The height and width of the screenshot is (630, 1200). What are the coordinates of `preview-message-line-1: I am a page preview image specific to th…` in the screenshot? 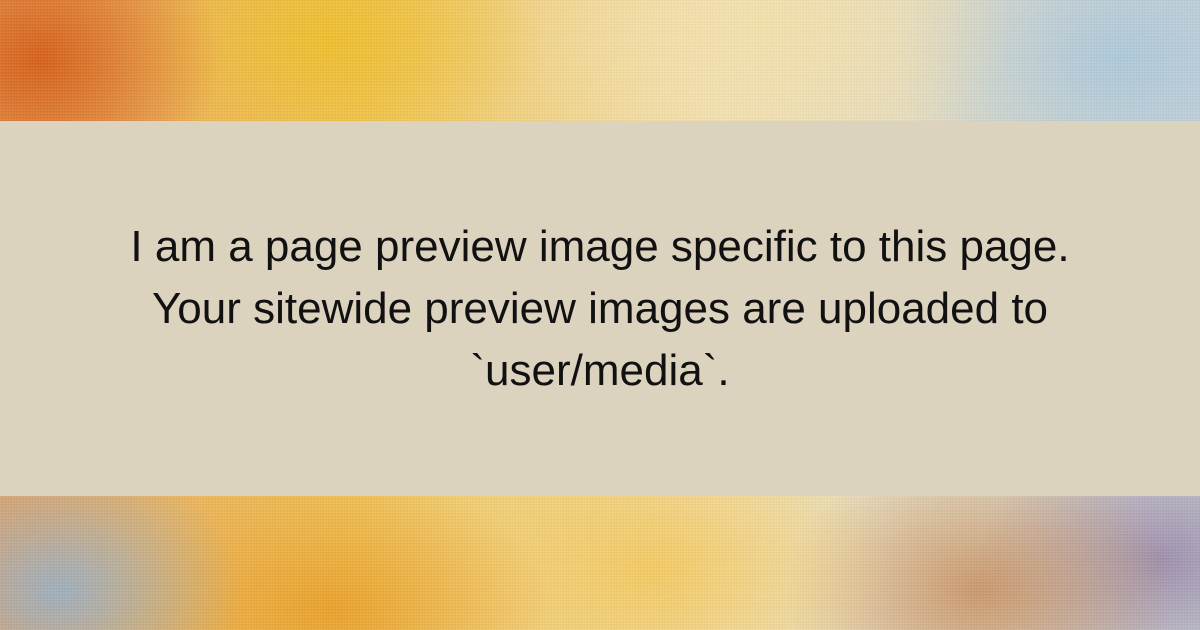 It's located at (600, 246).